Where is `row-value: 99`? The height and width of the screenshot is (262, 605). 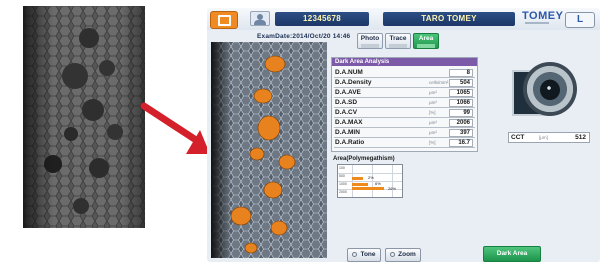 row-value: 99 is located at coordinates (461, 113).